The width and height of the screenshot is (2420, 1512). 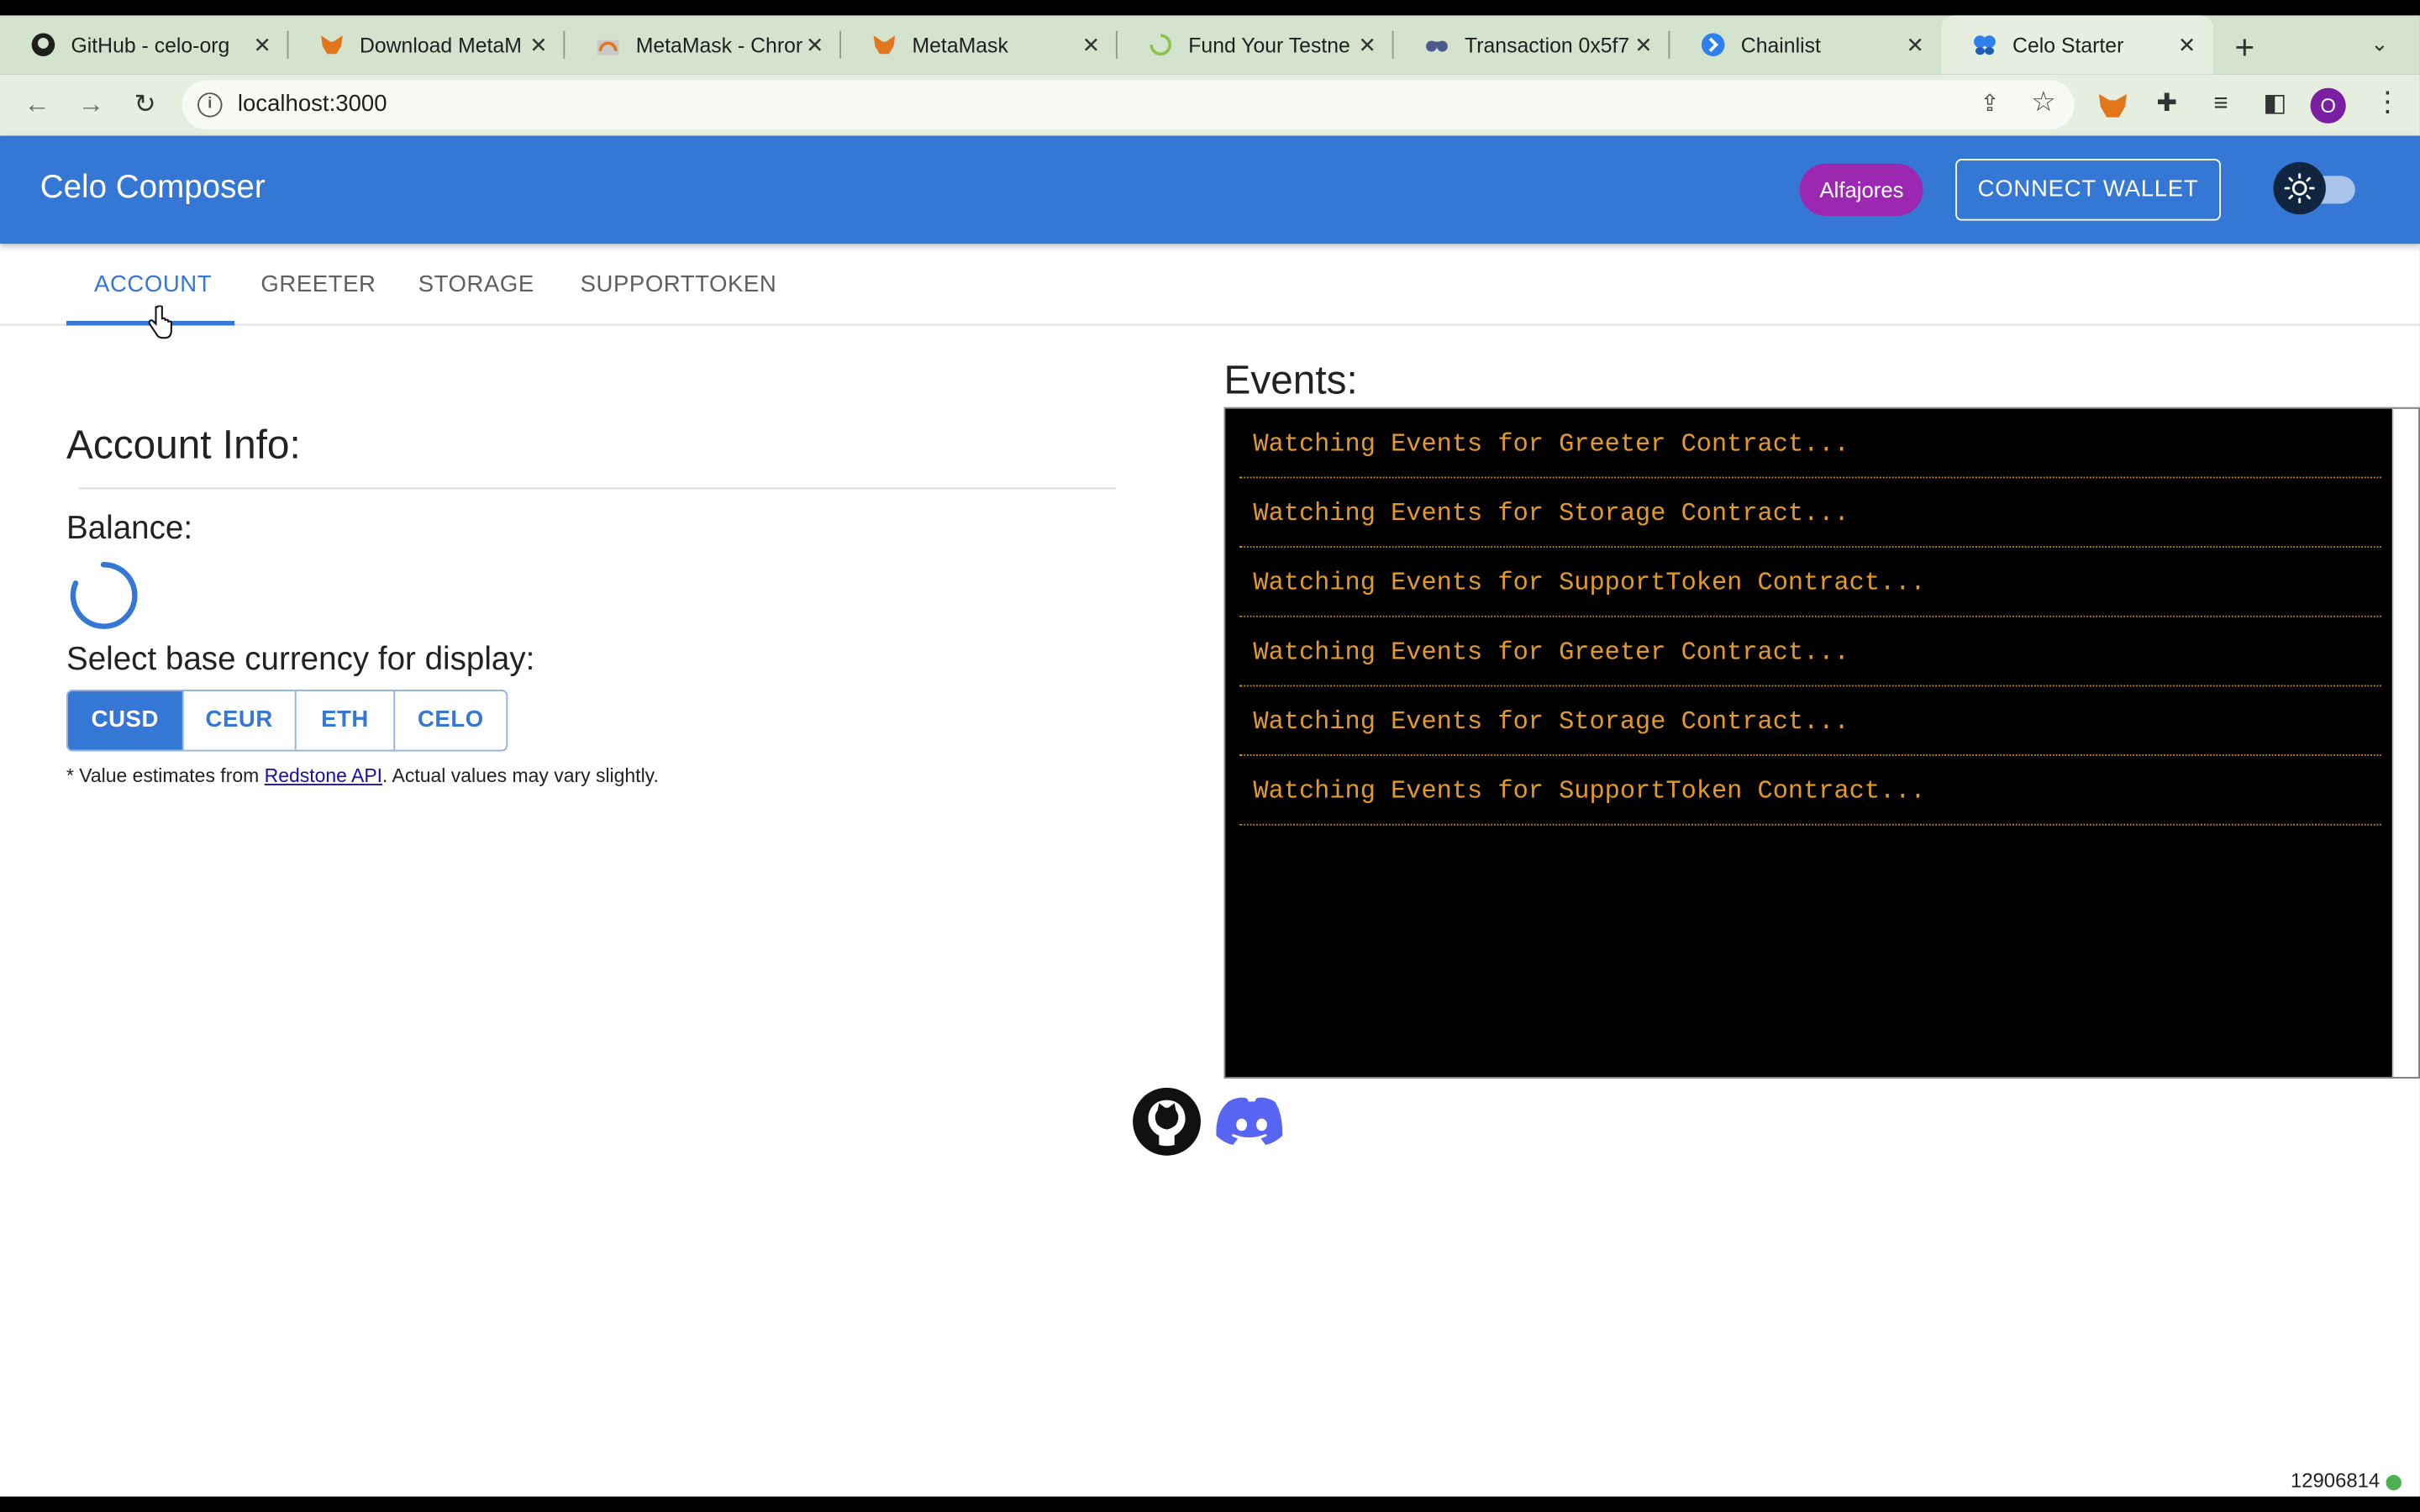 I want to click on browser-tab: GitHub - celo-org ✕, so click(x=144, y=44).